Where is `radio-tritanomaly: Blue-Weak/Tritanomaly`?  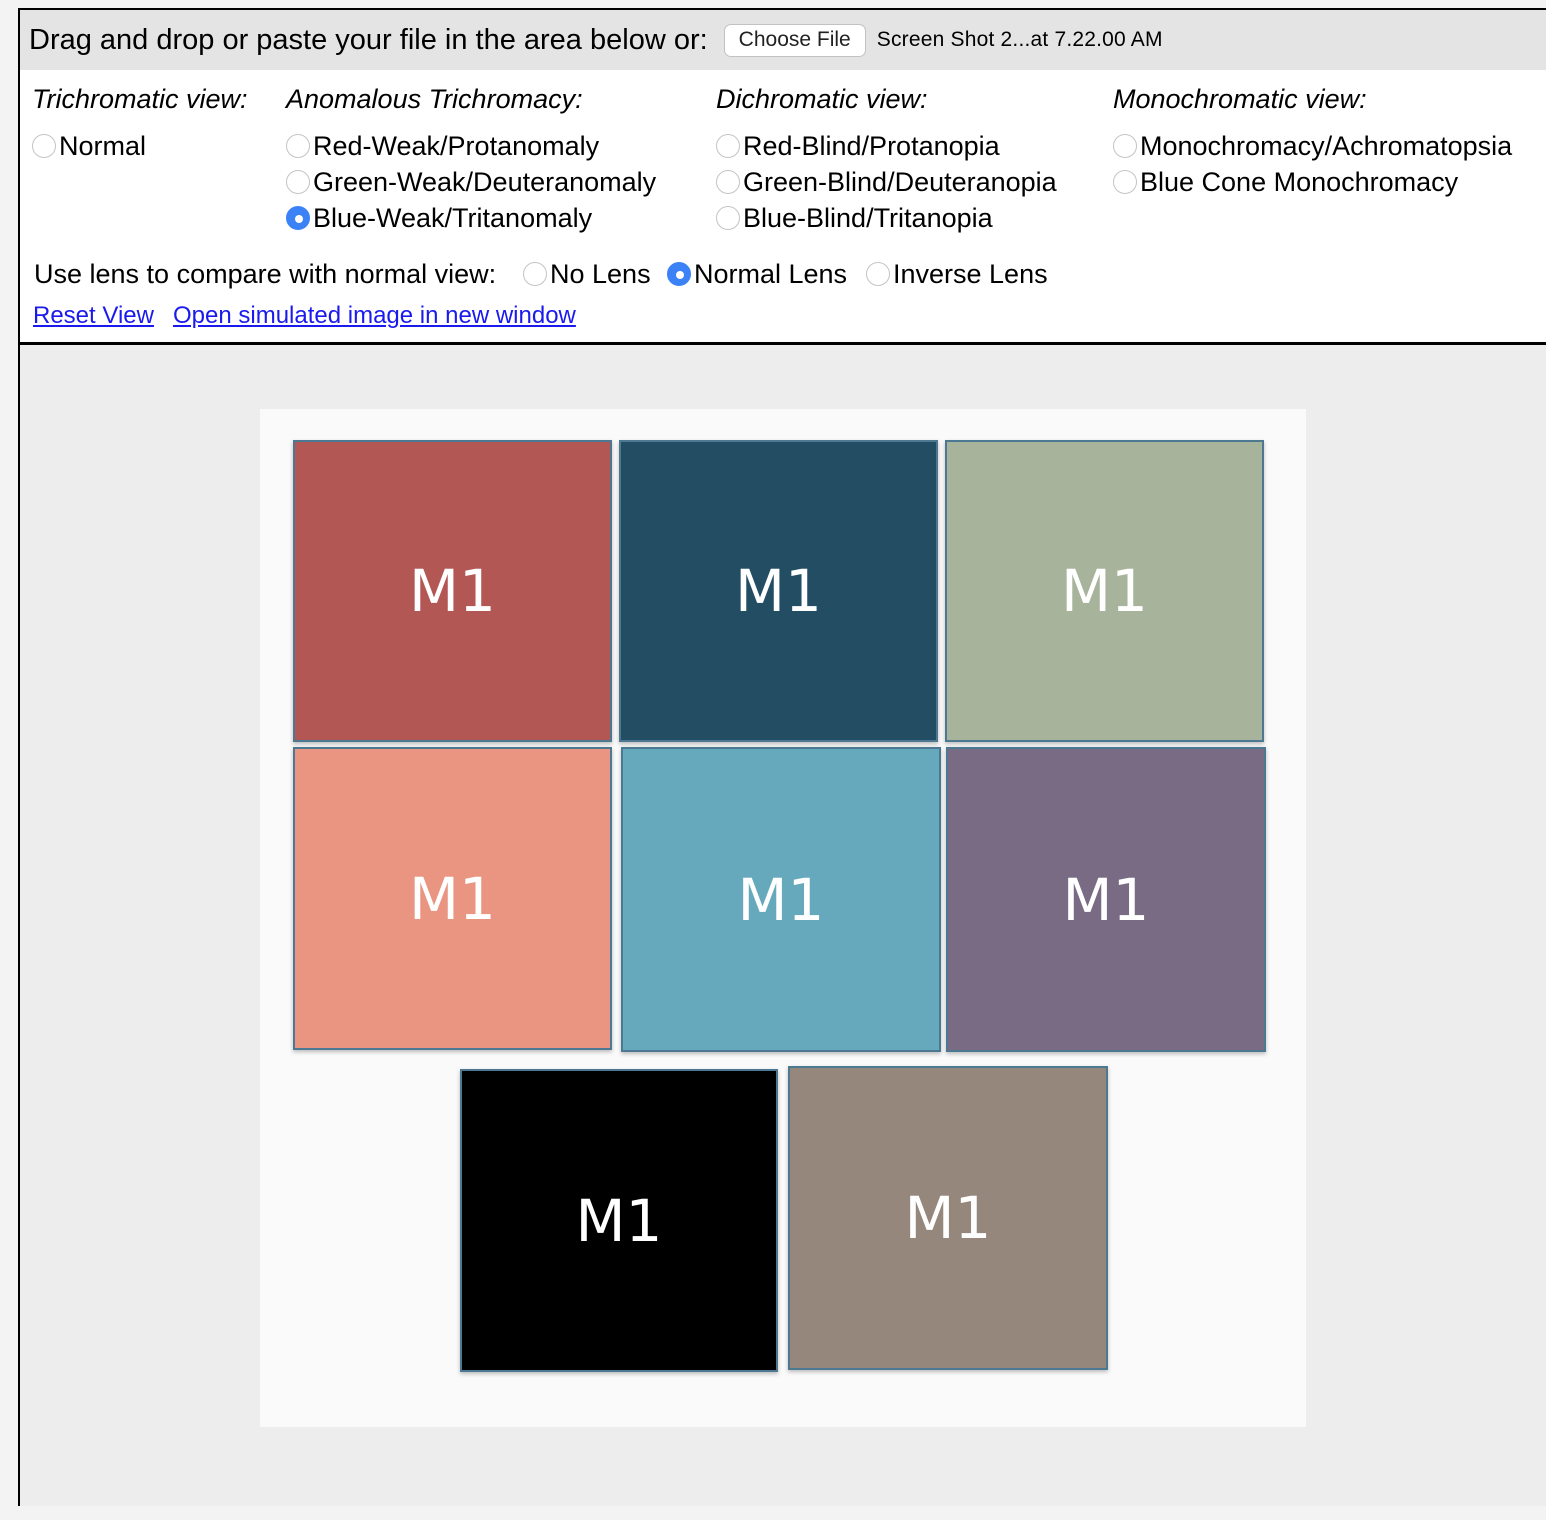
radio-tritanomaly: Blue-Weak/Tritanomaly is located at coordinates (439, 218).